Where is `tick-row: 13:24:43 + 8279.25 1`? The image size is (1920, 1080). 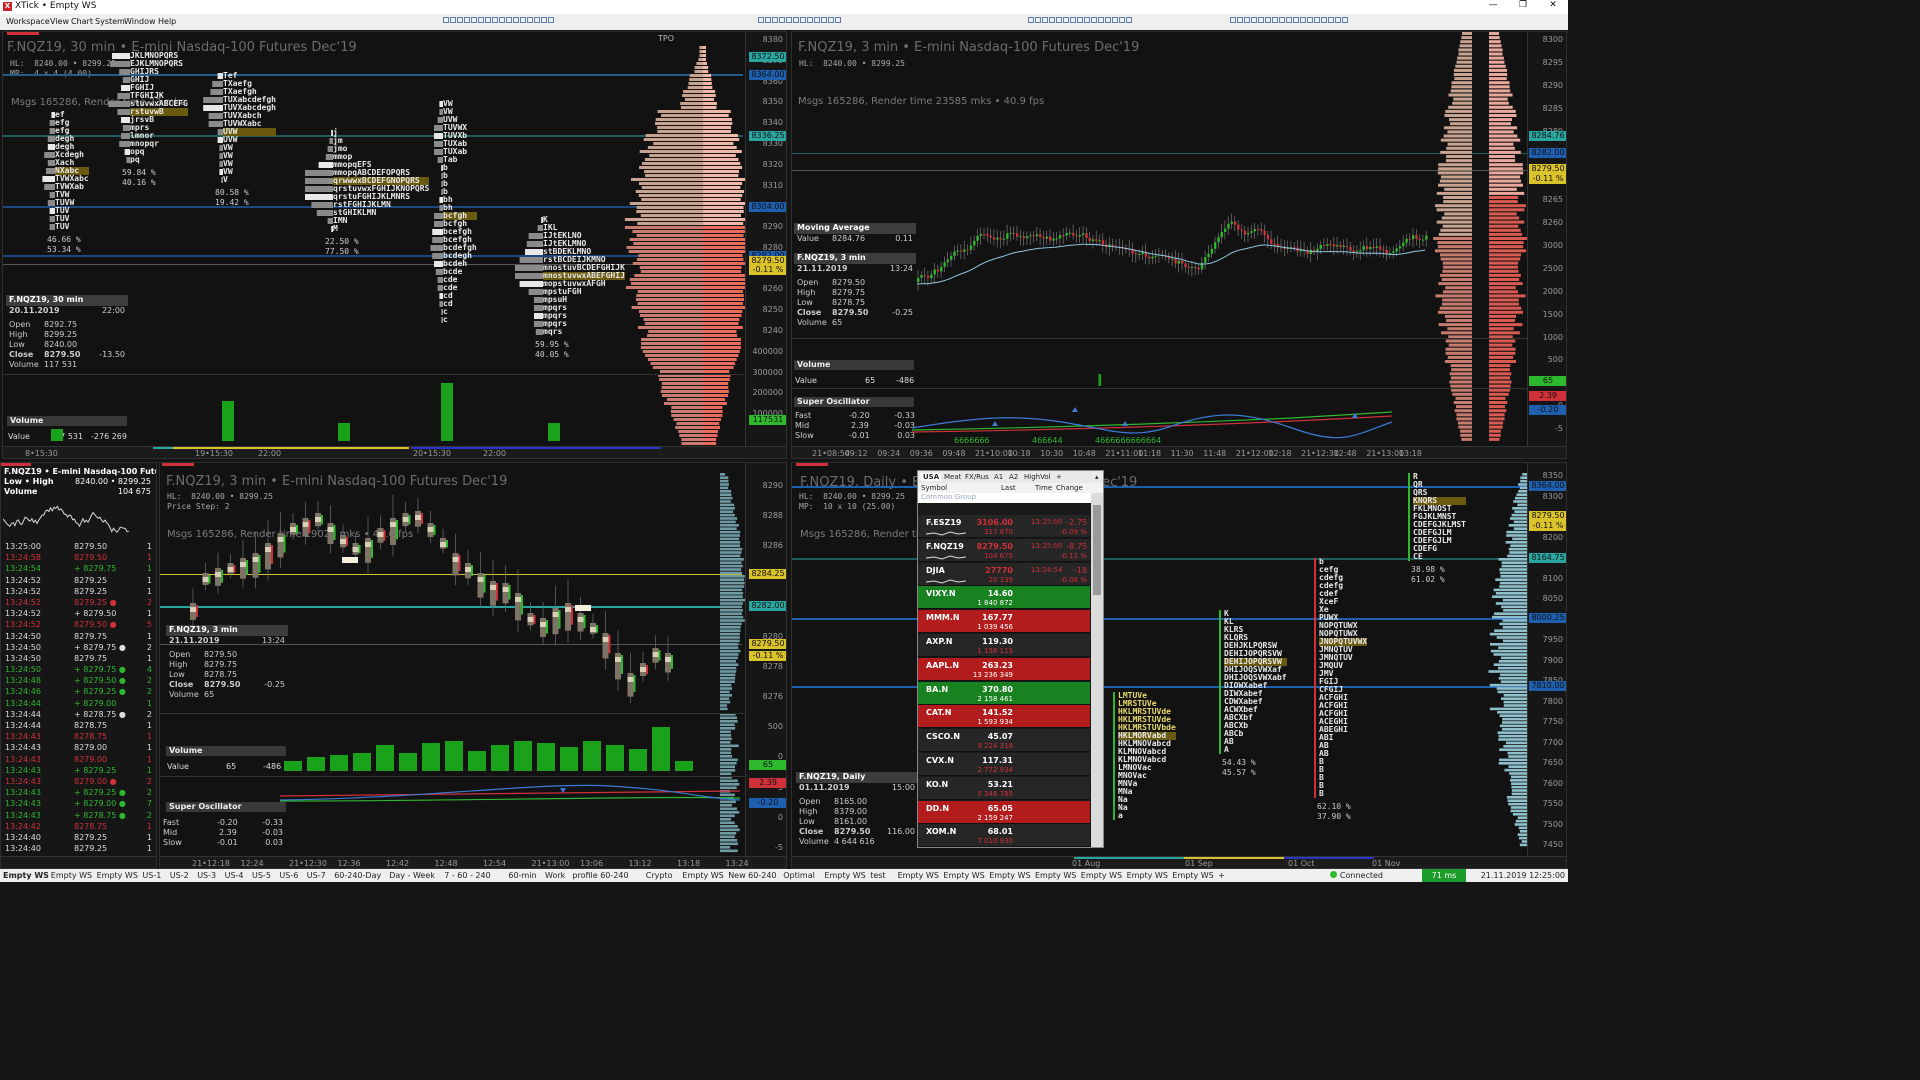 tick-row: 13:24:43 + 8279.25 1 is located at coordinates (78, 770).